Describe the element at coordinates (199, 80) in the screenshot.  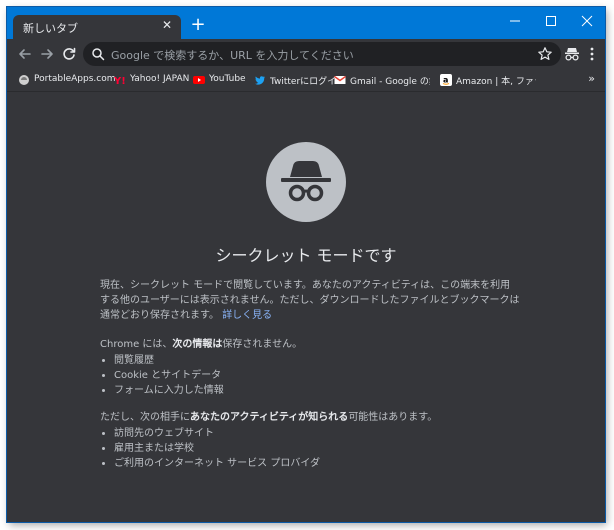
I see `youtube-icon` at that location.